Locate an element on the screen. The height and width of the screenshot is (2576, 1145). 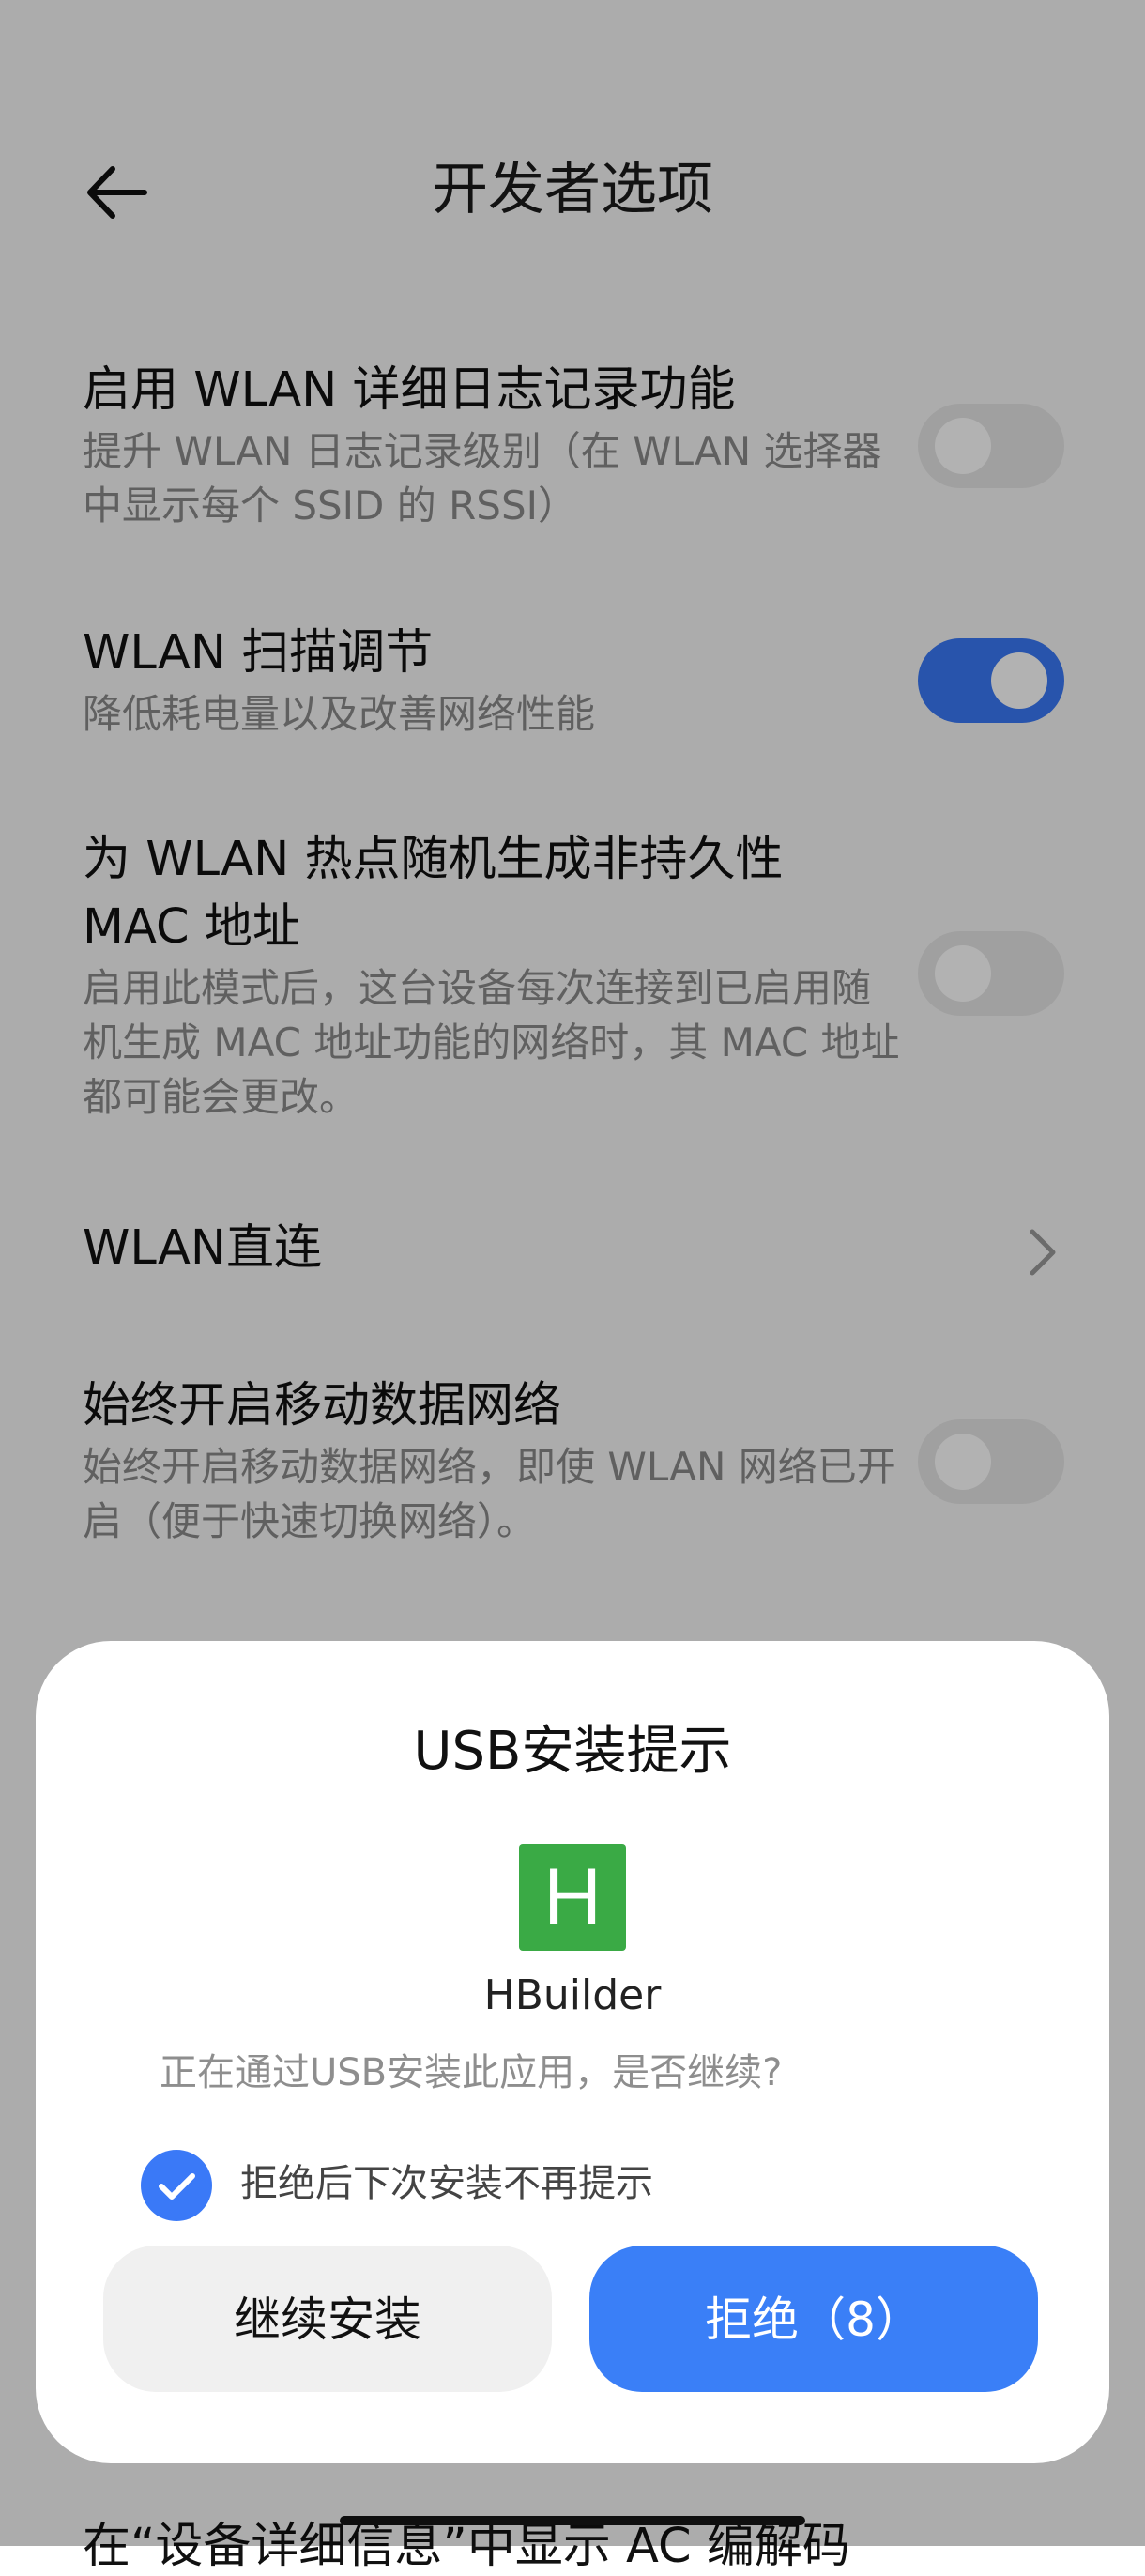
dialog-title: USB安装提示 is located at coordinates (572, 1751).